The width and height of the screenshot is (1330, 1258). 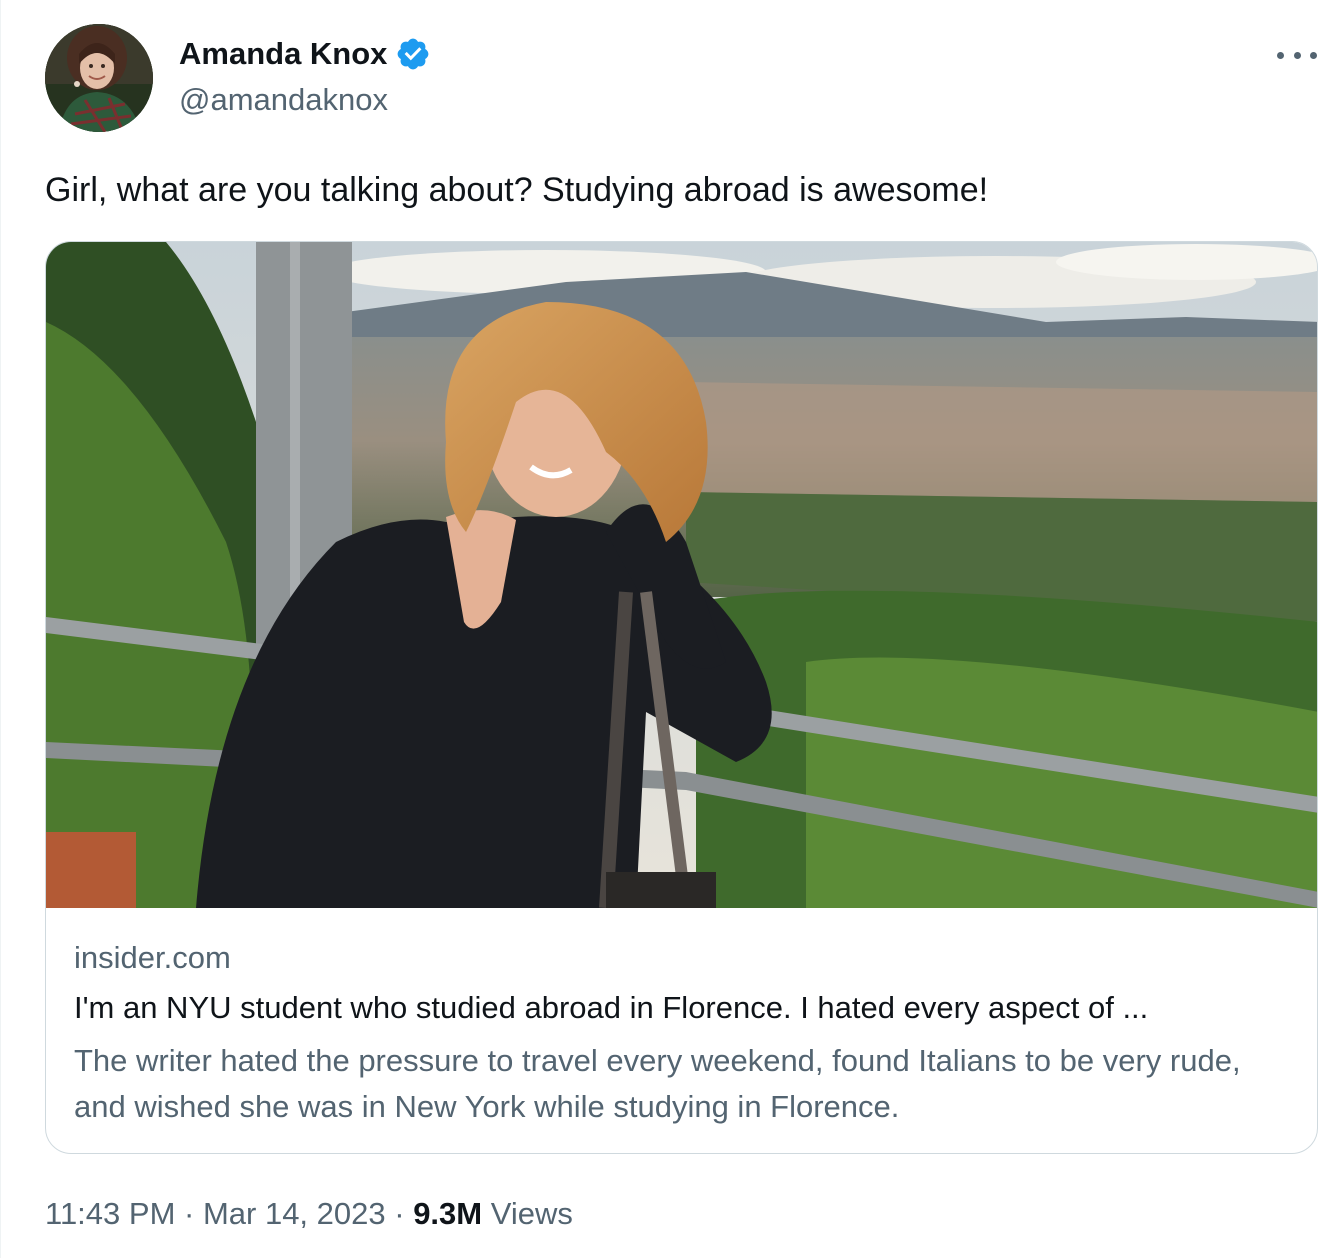 What do you see at coordinates (527, 1213) in the screenshot?
I see `views-label: Views` at bounding box center [527, 1213].